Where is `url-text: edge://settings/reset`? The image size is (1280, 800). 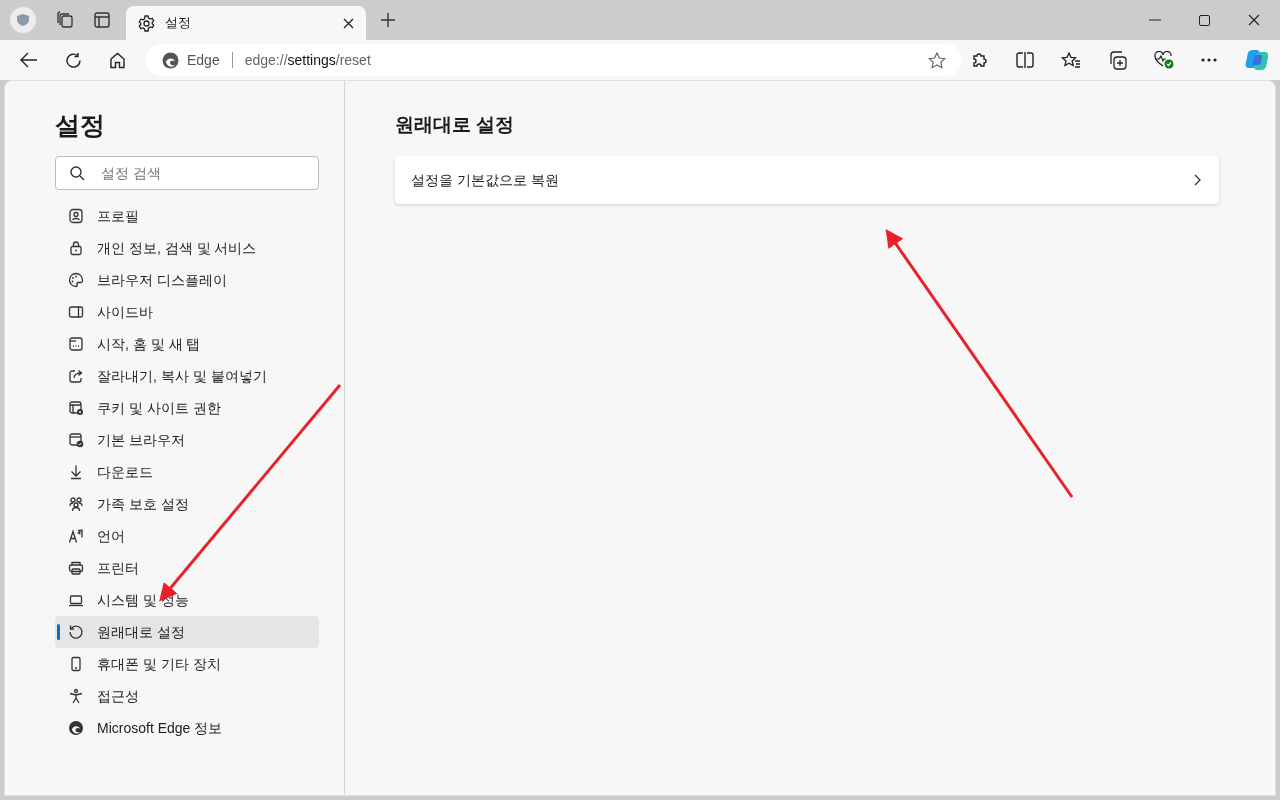 url-text: edge://settings/reset is located at coordinates (307, 60).